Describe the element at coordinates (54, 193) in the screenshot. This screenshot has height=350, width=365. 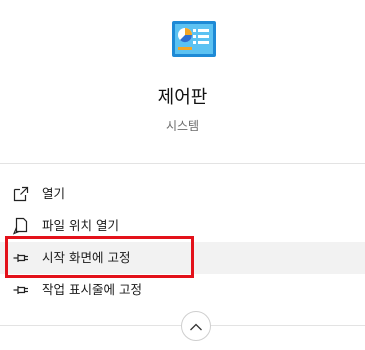
I see `menu-item-label: 열기` at that location.